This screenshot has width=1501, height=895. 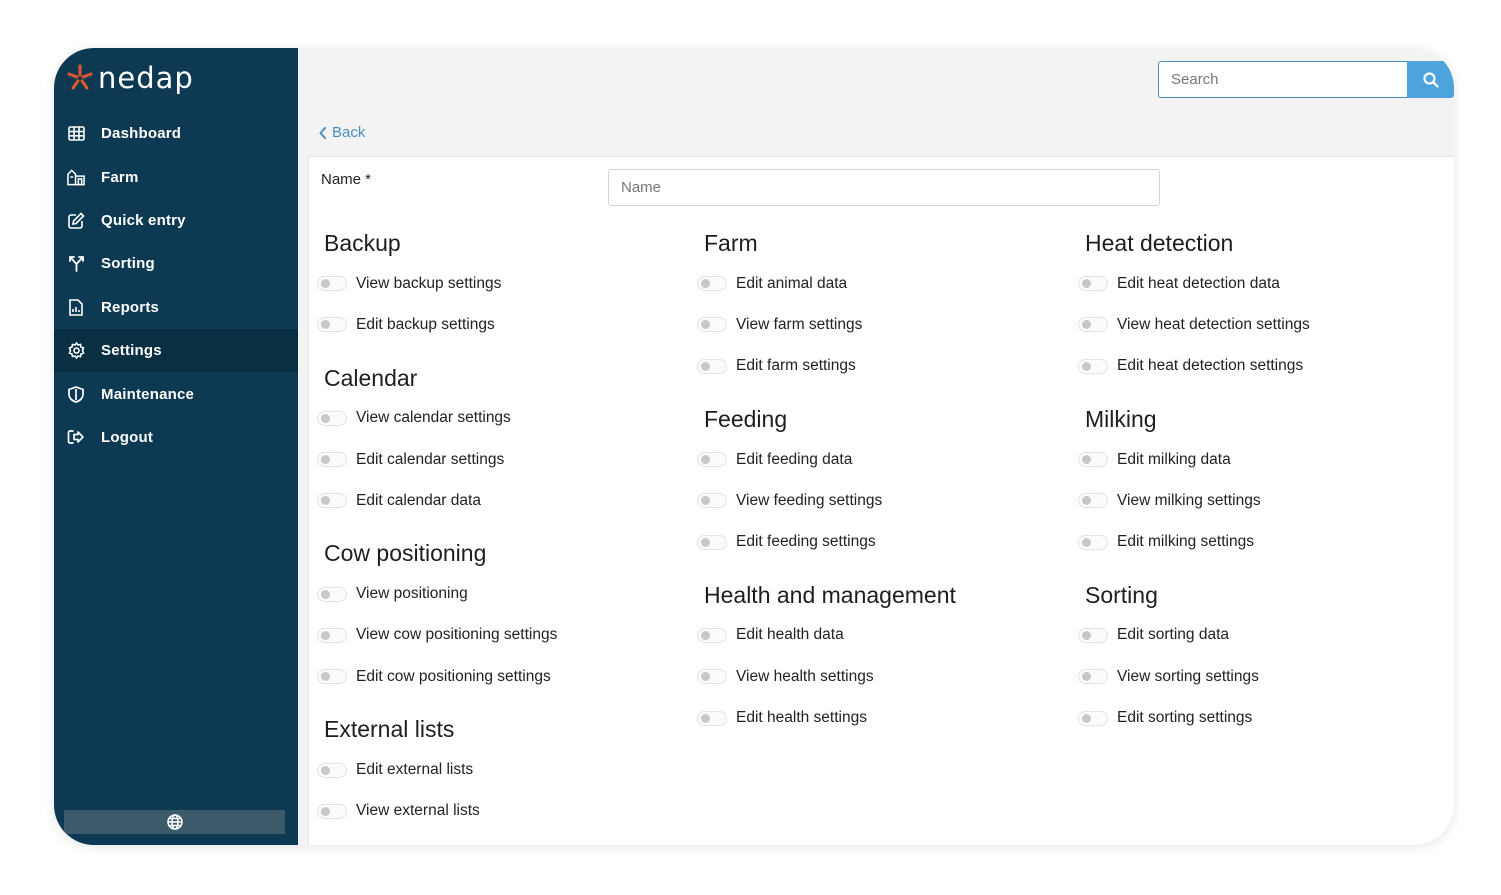 What do you see at coordinates (1263, 500) in the screenshot?
I see `permission-view-milking-settings: View milking settings` at bounding box center [1263, 500].